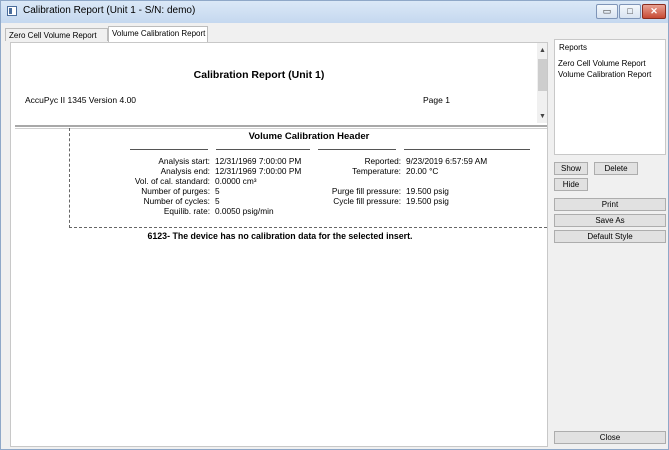  Describe the element at coordinates (259, 75) in the screenshot. I see `report-title: Calibration Report (Unit 1)` at that location.